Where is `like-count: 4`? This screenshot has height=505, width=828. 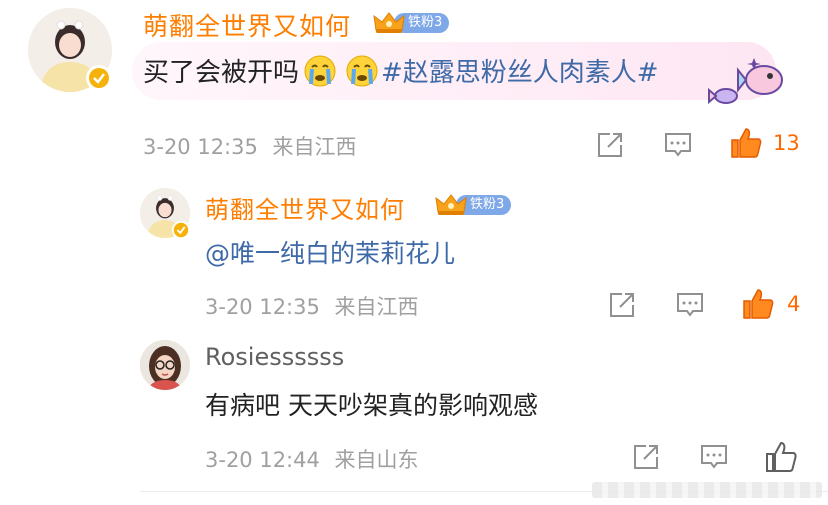 like-count: 4 is located at coordinates (794, 304).